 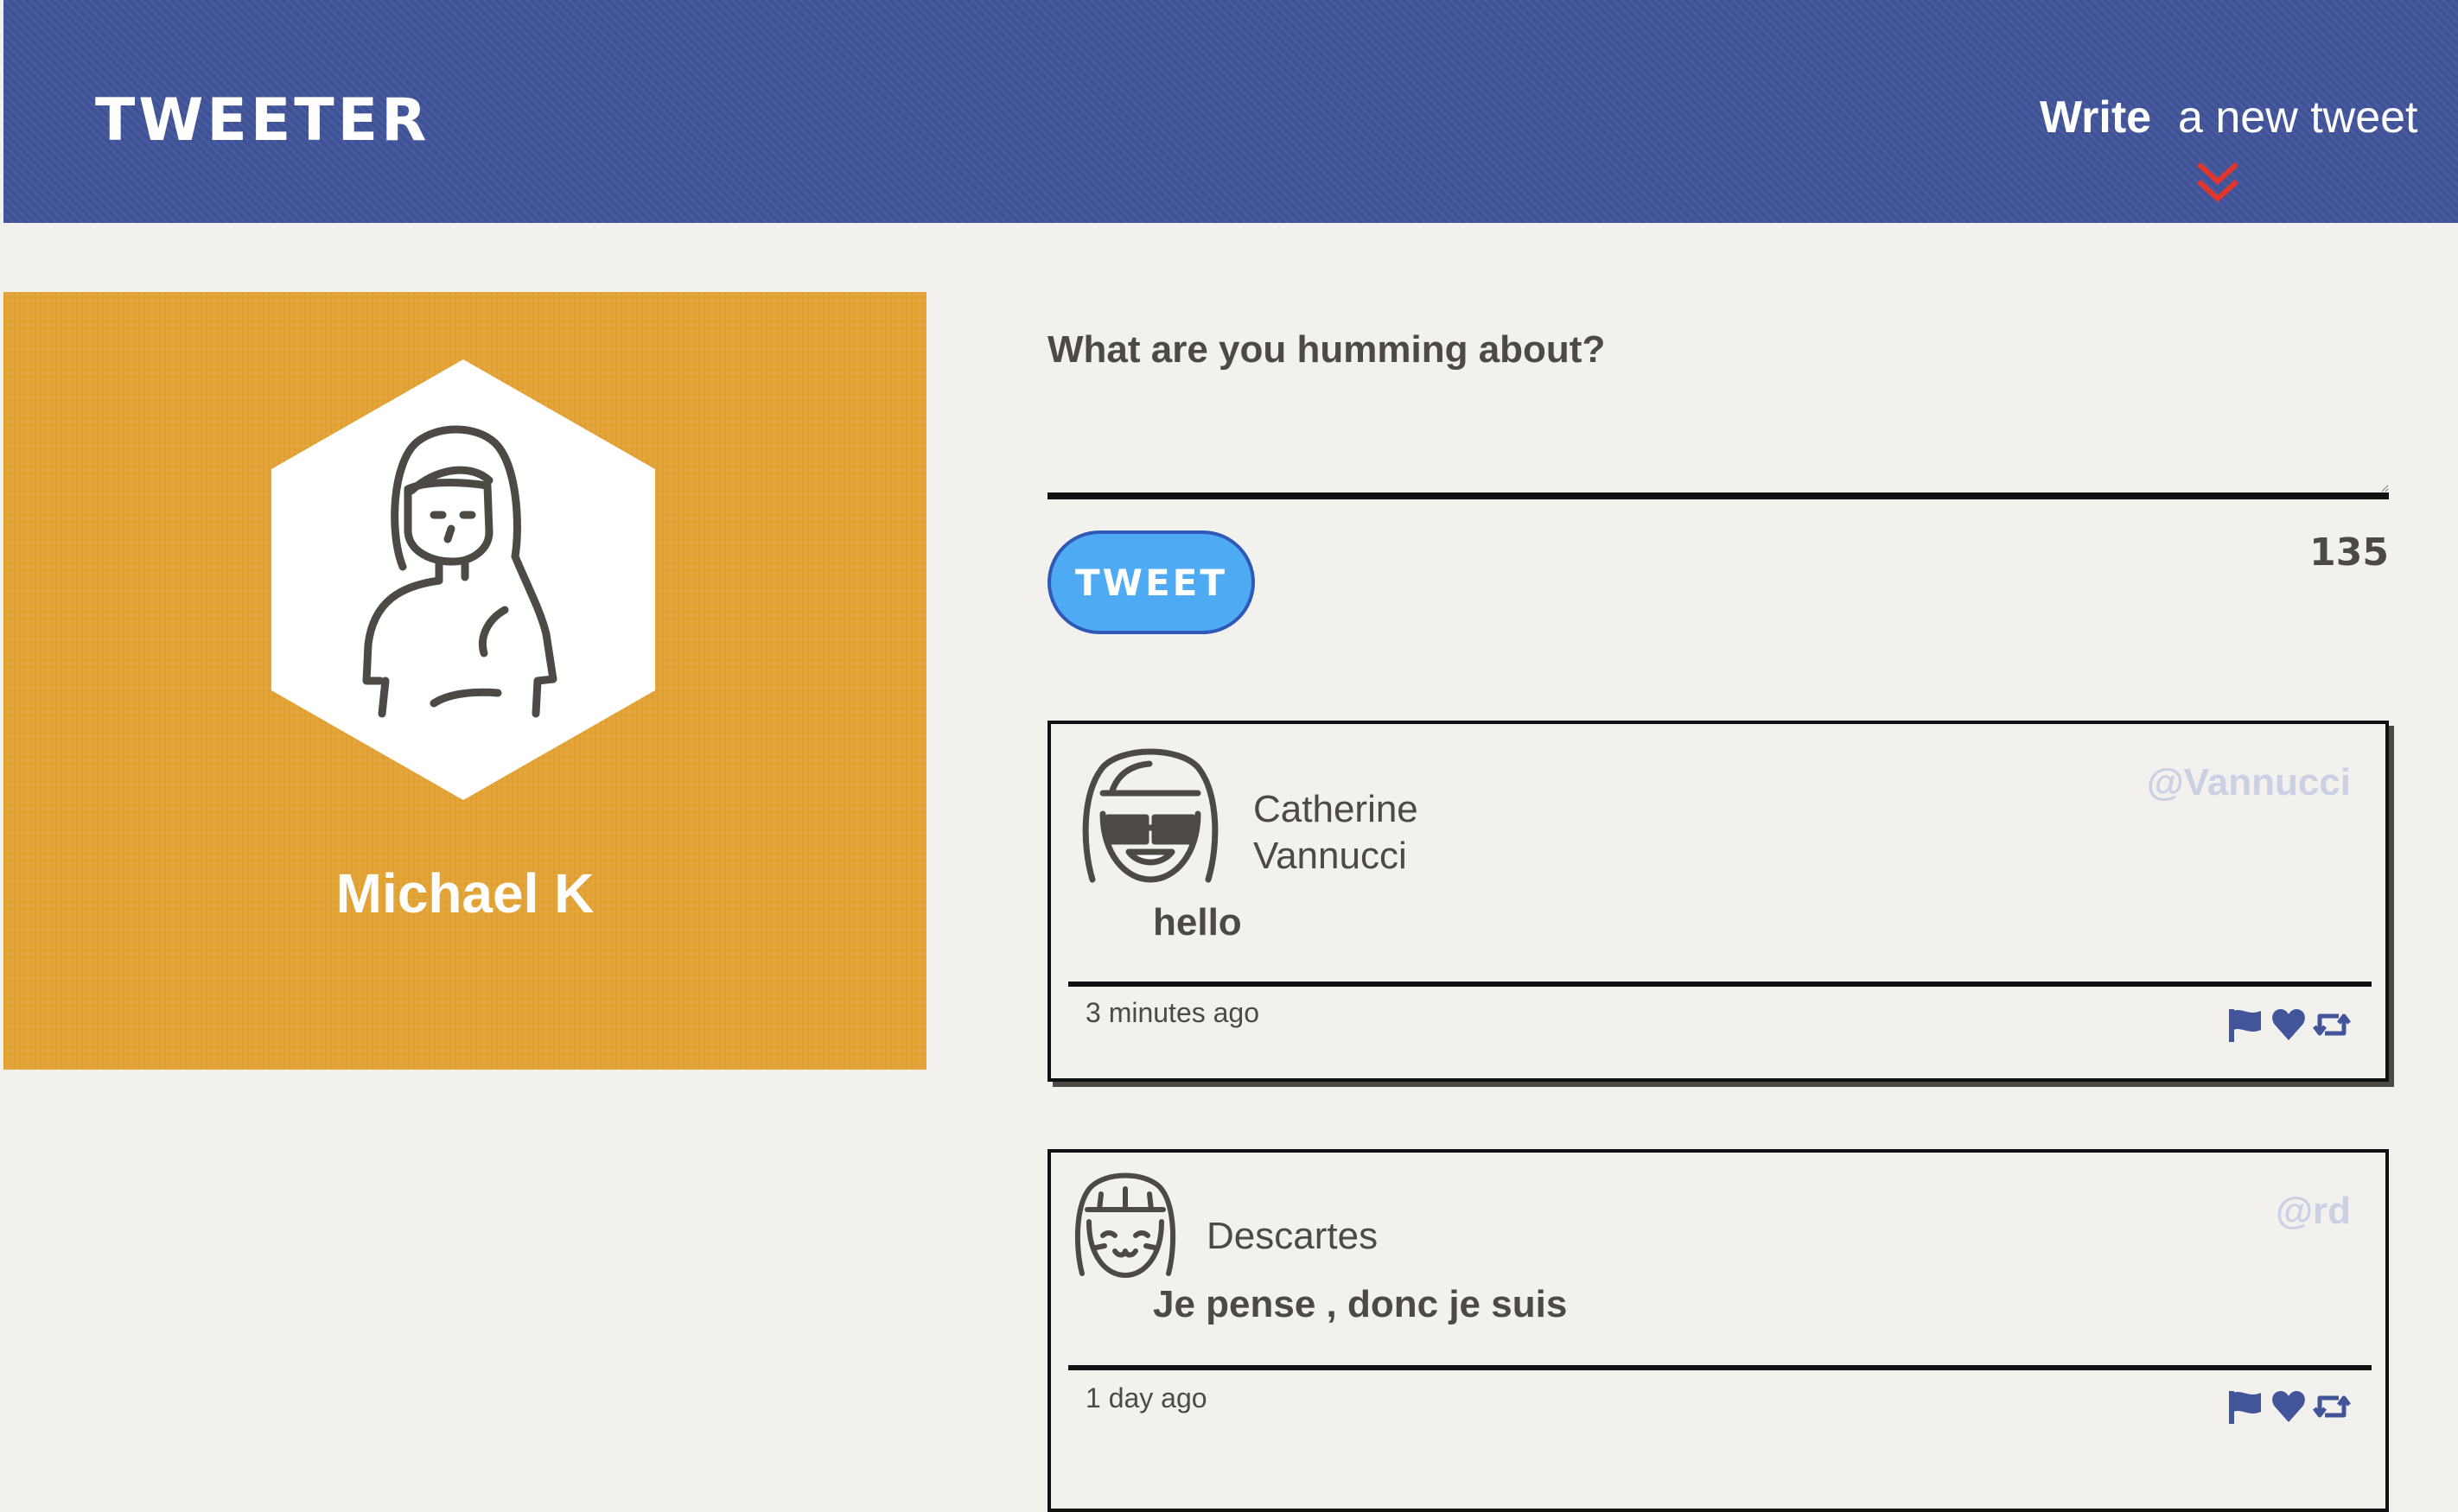 What do you see at coordinates (1146, 1398) in the screenshot?
I see `tweet-timestamp: 1 day ago` at bounding box center [1146, 1398].